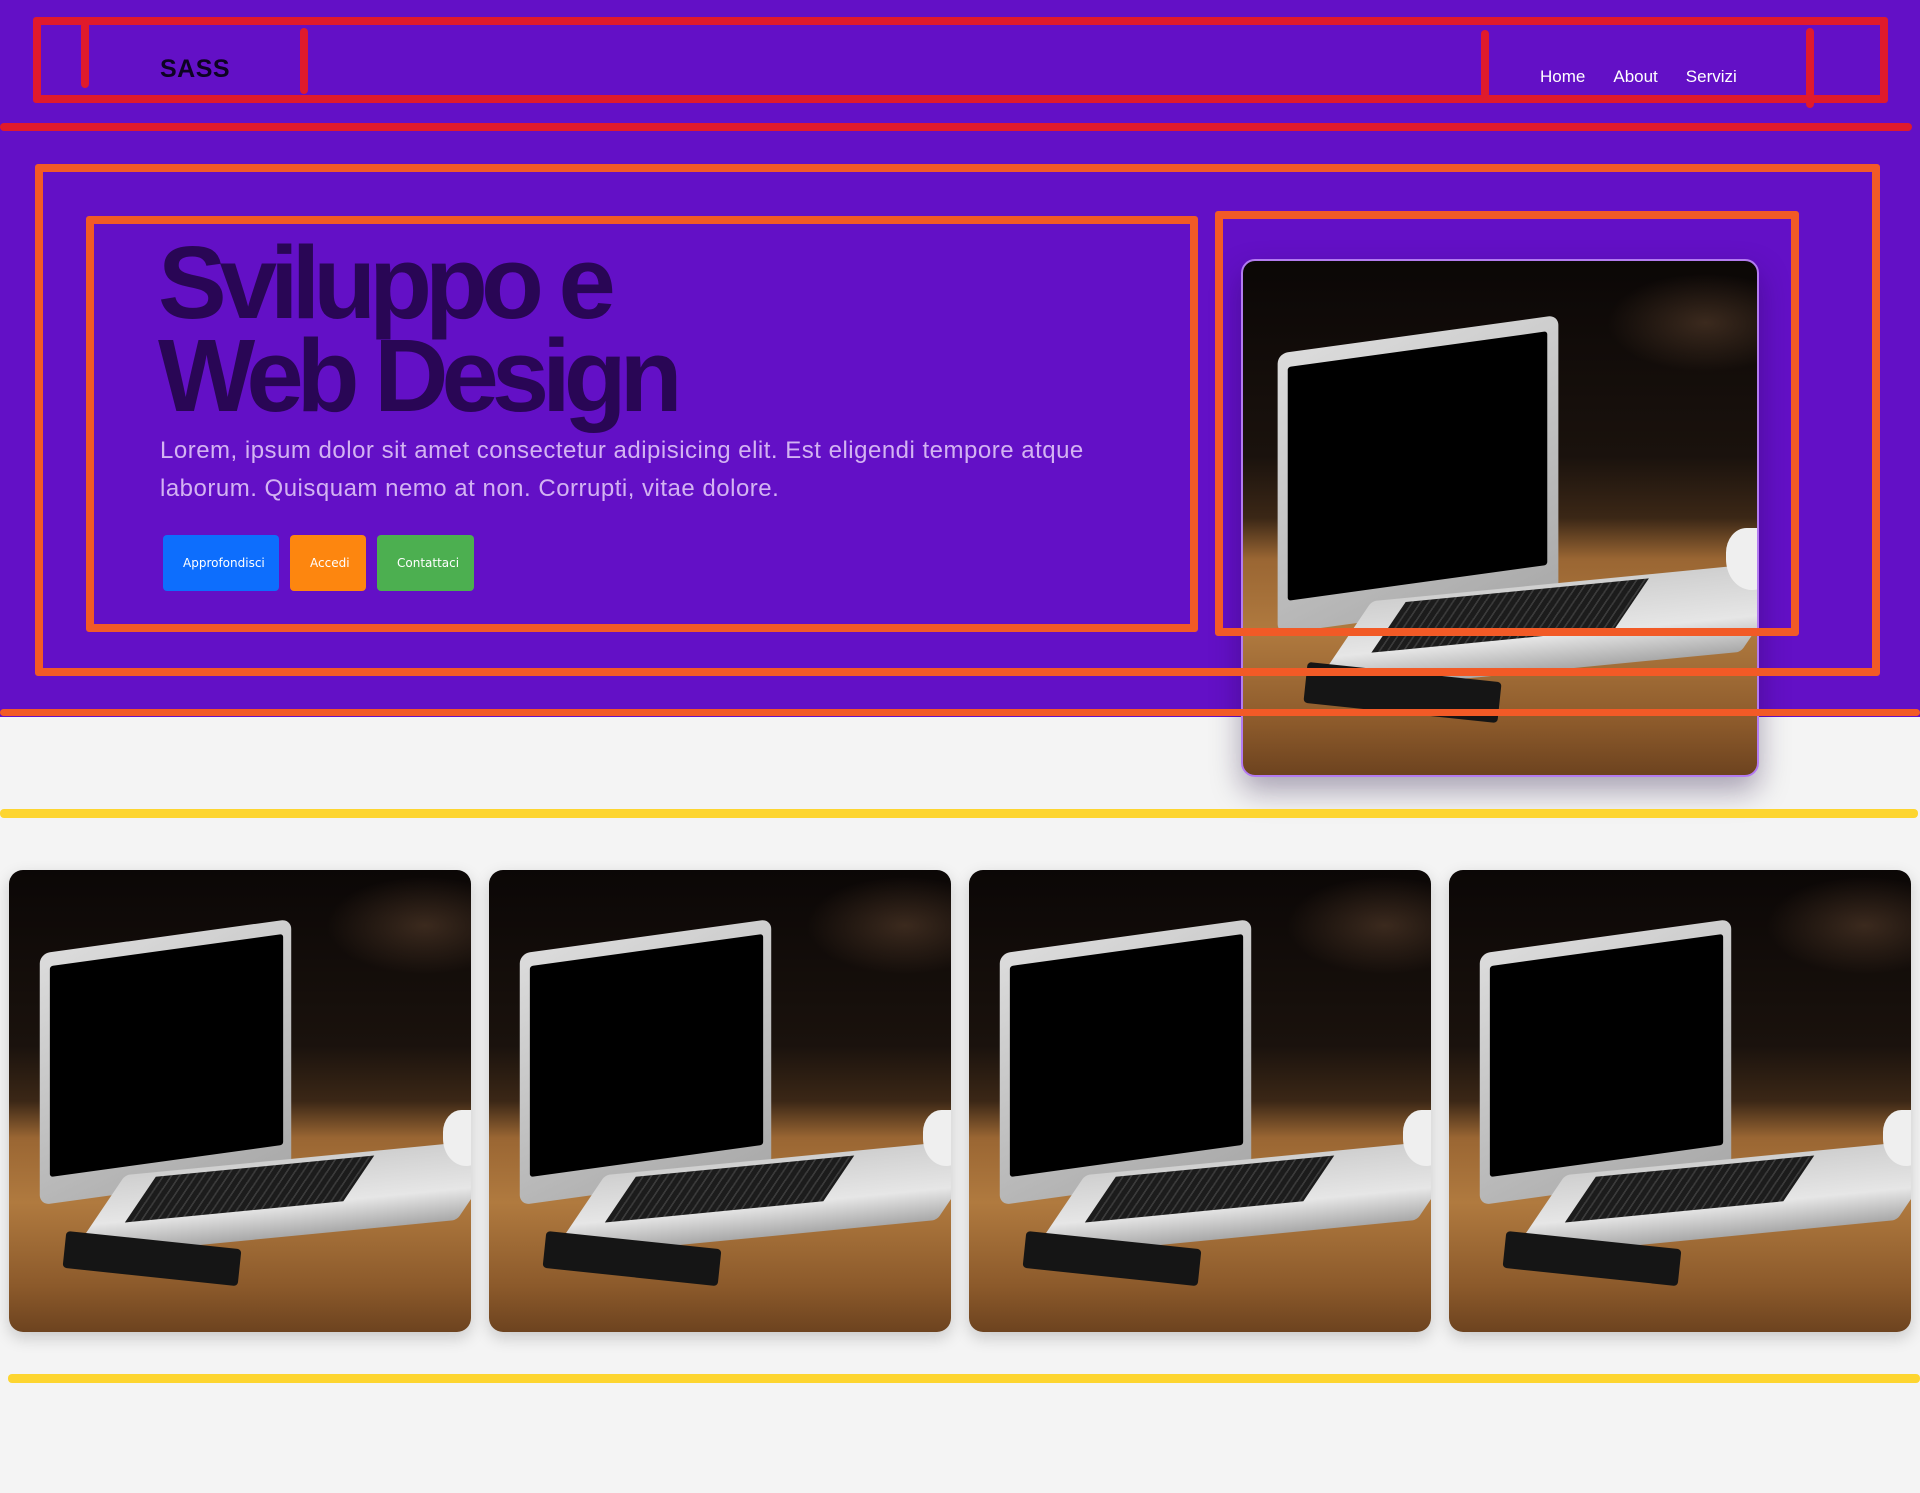 The width and height of the screenshot is (1920, 1493). What do you see at coordinates (1500, 518) in the screenshot?
I see `hero-laptop-image` at bounding box center [1500, 518].